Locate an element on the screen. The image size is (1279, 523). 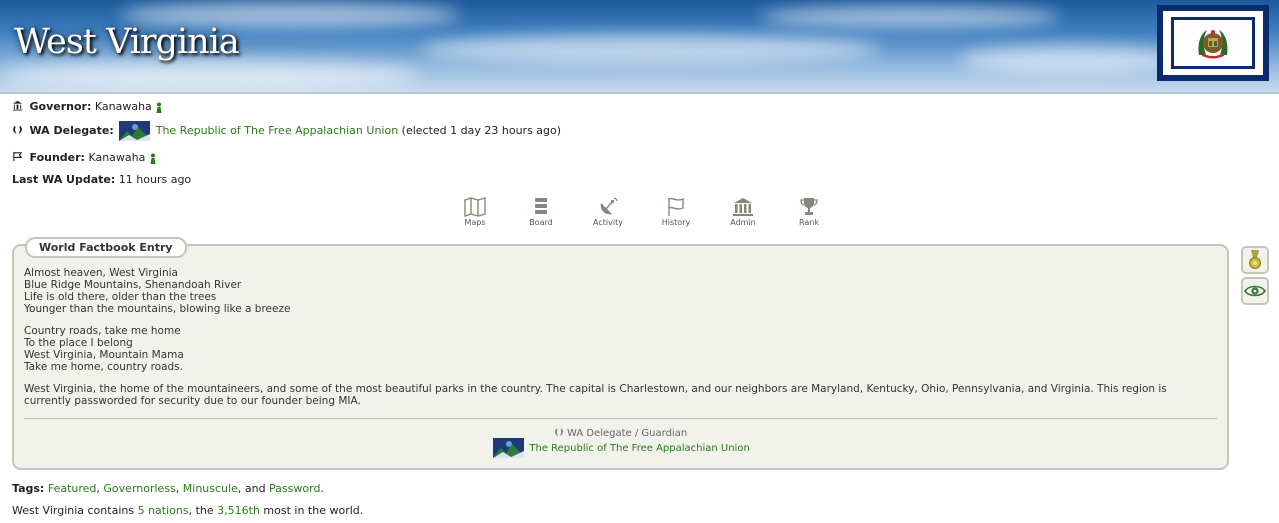
tag-separator: , and is located at coordinates (253, 488).